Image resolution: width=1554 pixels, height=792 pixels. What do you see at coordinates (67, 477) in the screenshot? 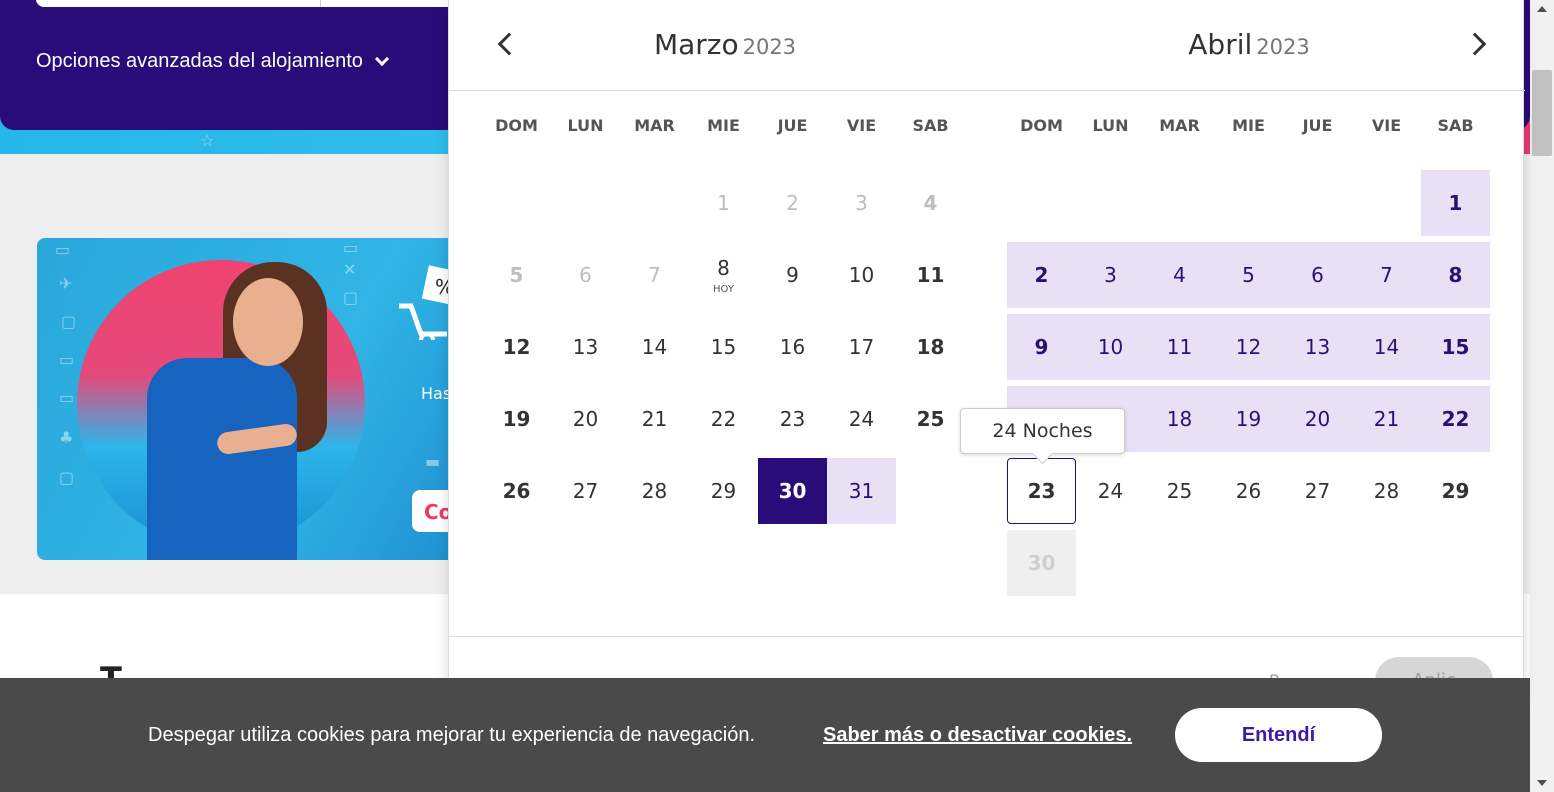
I see `briefcase-icon: ▢` at bounding box center [67, 477].